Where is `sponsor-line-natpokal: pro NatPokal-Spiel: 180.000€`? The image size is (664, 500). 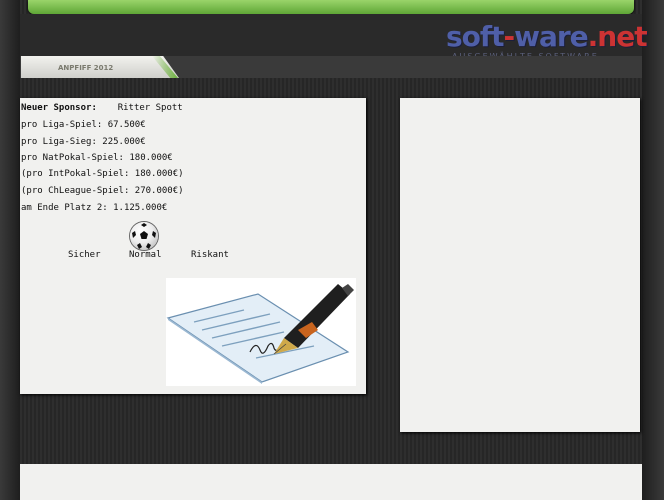
sponsor-line-natpokal: pro NatPokal-Spiel: 180.000€ is located at coordinates (97, 158).